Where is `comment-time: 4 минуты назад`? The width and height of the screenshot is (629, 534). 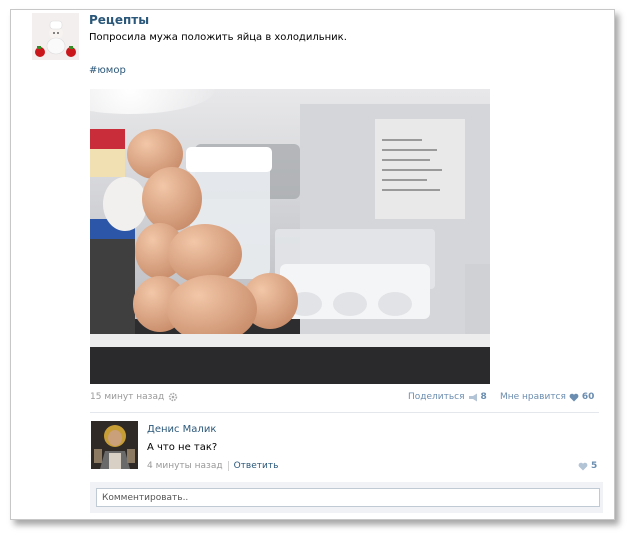 comment-time: 4 минуты назад is located at coordinates (185, 466).